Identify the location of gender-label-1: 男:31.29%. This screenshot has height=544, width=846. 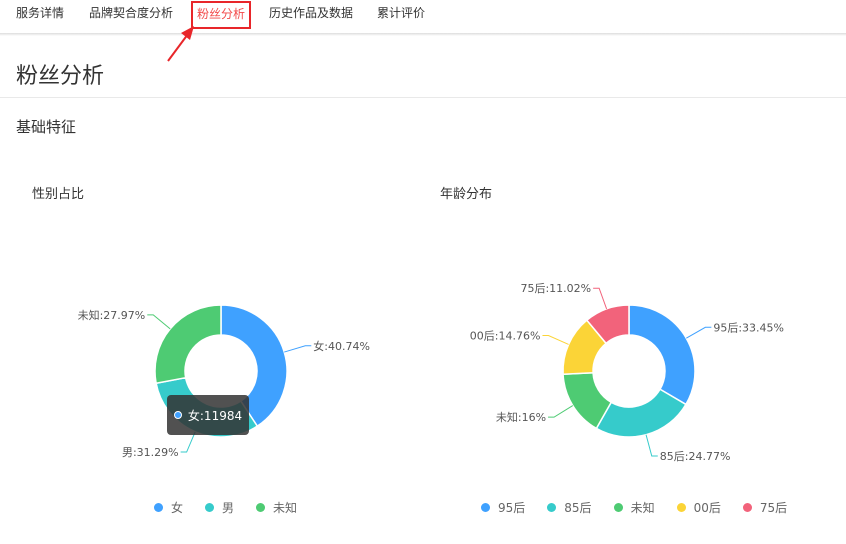
(150, 452).